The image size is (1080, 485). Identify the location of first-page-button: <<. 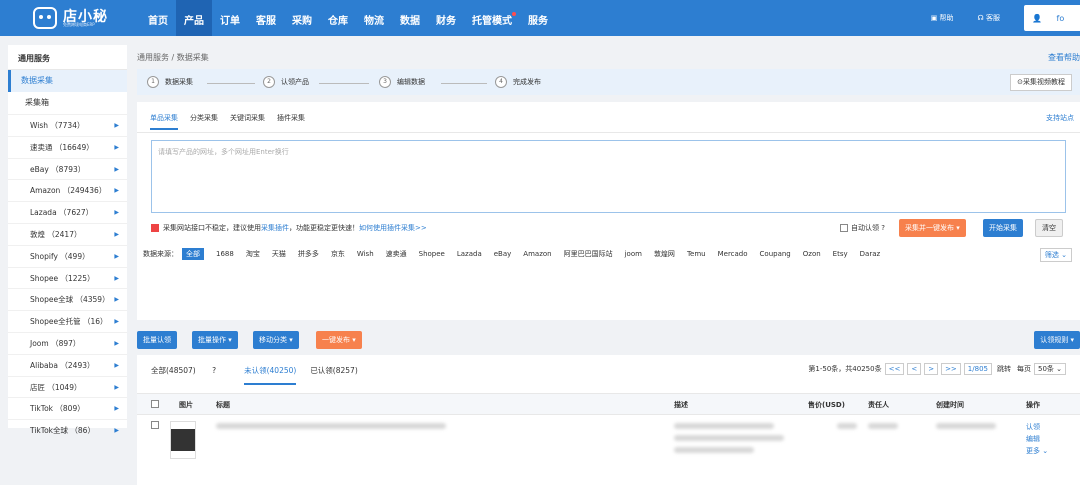
(894, 369).